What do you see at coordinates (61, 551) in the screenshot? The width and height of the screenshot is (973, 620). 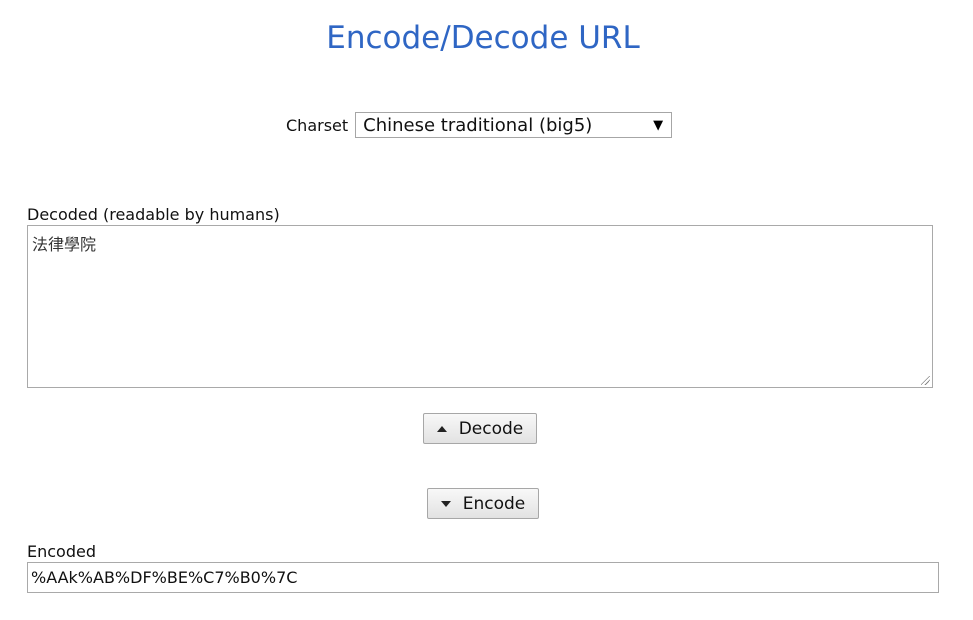 I see `encoded-label: Encoded` at bounding box center [61, 551].